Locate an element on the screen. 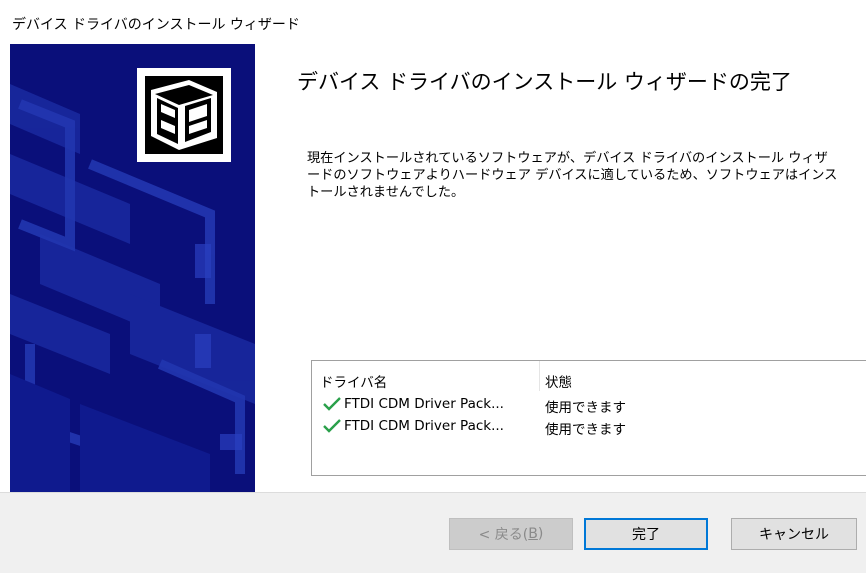  column-separator is located at coordinates (539, 376).